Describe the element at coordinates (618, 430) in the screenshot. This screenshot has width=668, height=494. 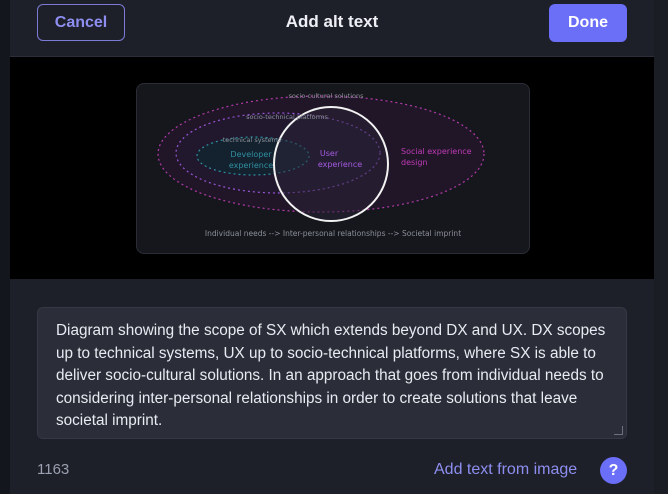
I see `resize-handle` at that location.